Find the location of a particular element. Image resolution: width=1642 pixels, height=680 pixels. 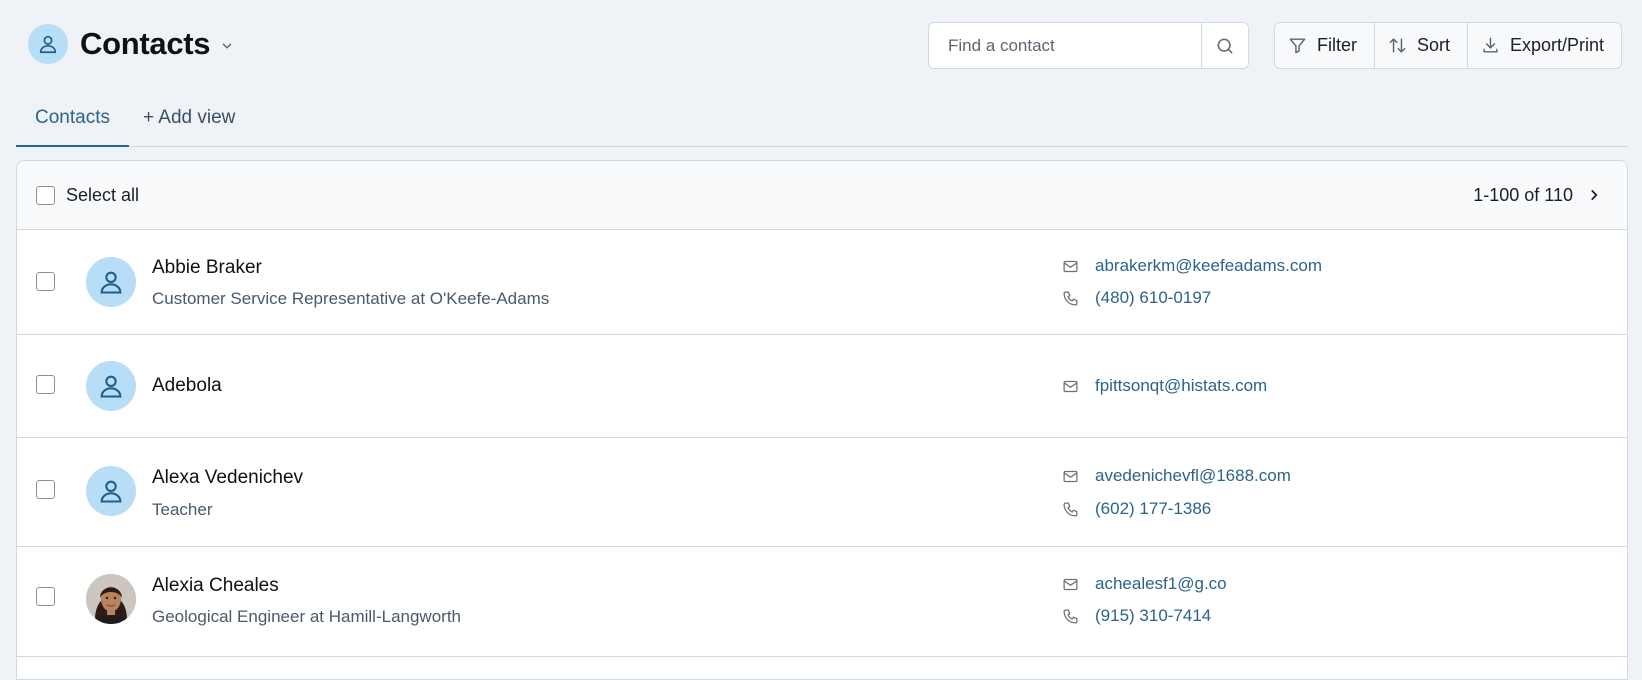

pagination-label: 1-100 of 110 is located at coordinates (1523, 194).